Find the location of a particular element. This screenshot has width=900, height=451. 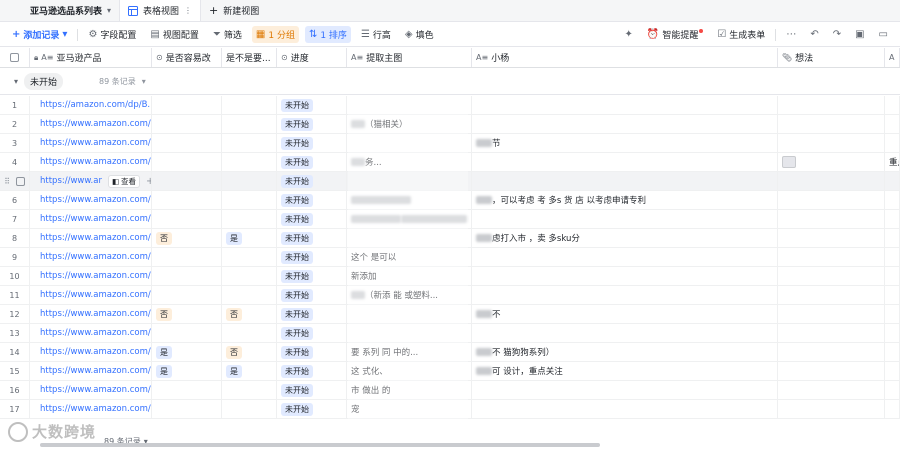

select-all-checkbox is located at coordinates (14, 57).